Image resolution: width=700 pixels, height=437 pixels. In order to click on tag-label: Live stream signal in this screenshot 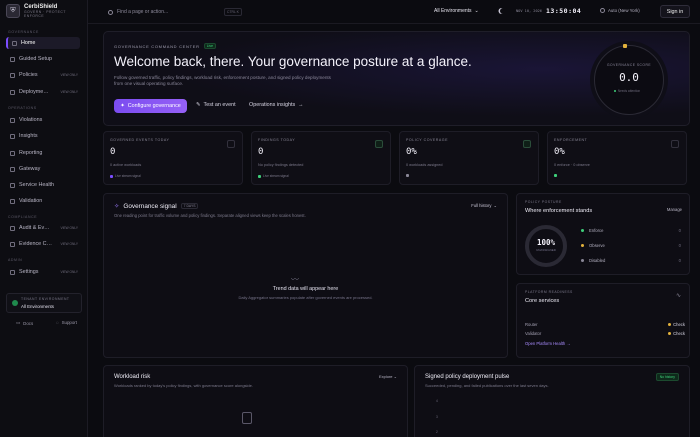, I will do `click(128, 176)`.